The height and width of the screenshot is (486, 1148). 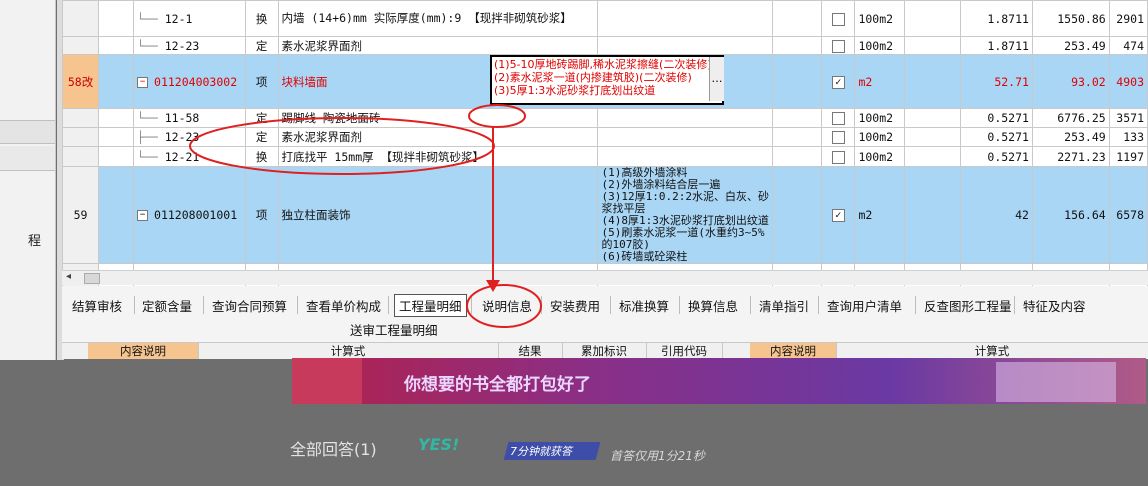 I want to click on item-code: └── 12-21, so click(x=189, y=156).